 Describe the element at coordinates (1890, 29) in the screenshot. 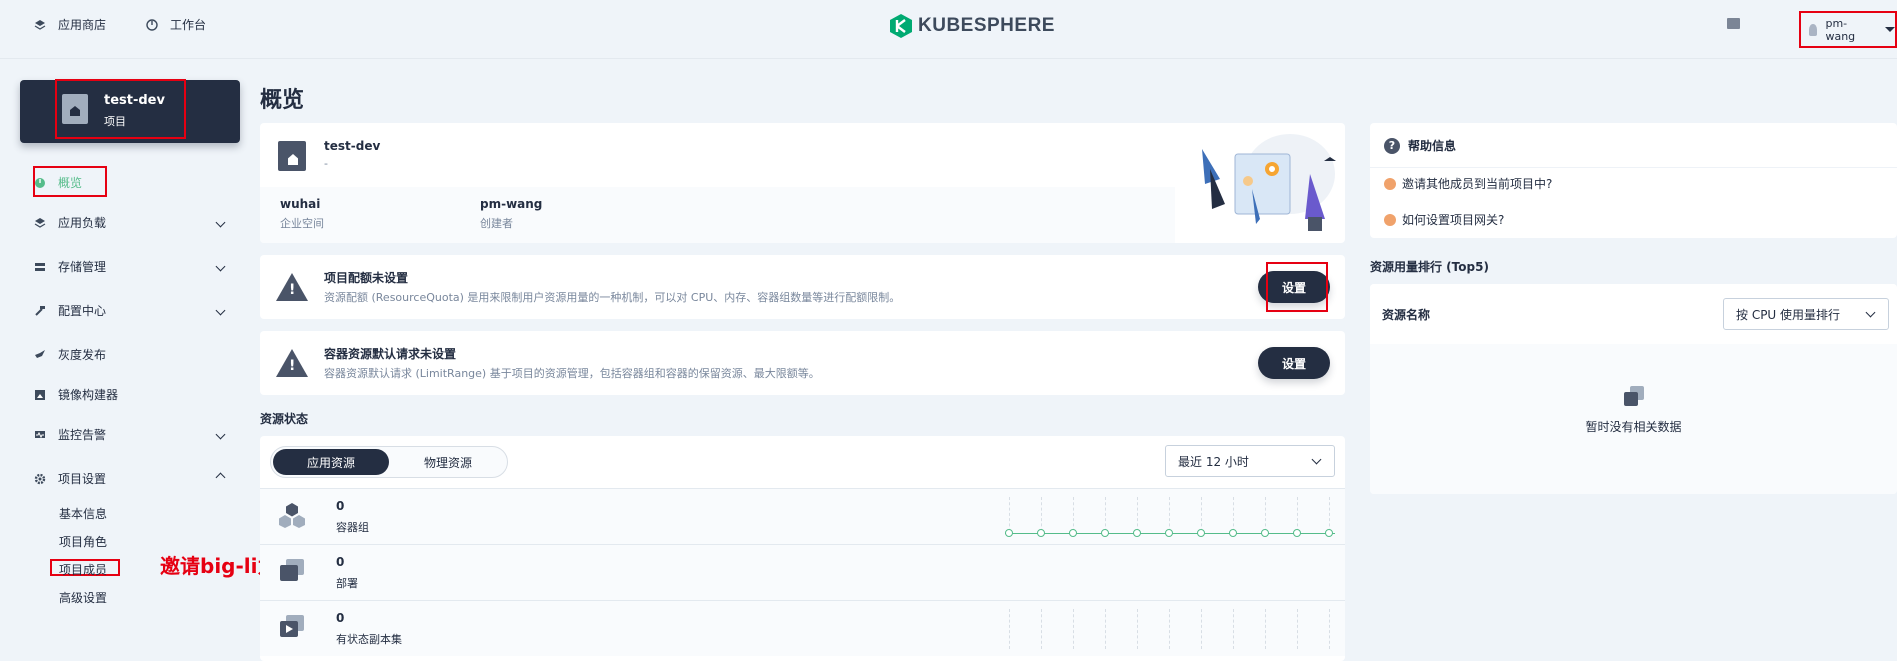

I see `caret-down-icon` at that location.